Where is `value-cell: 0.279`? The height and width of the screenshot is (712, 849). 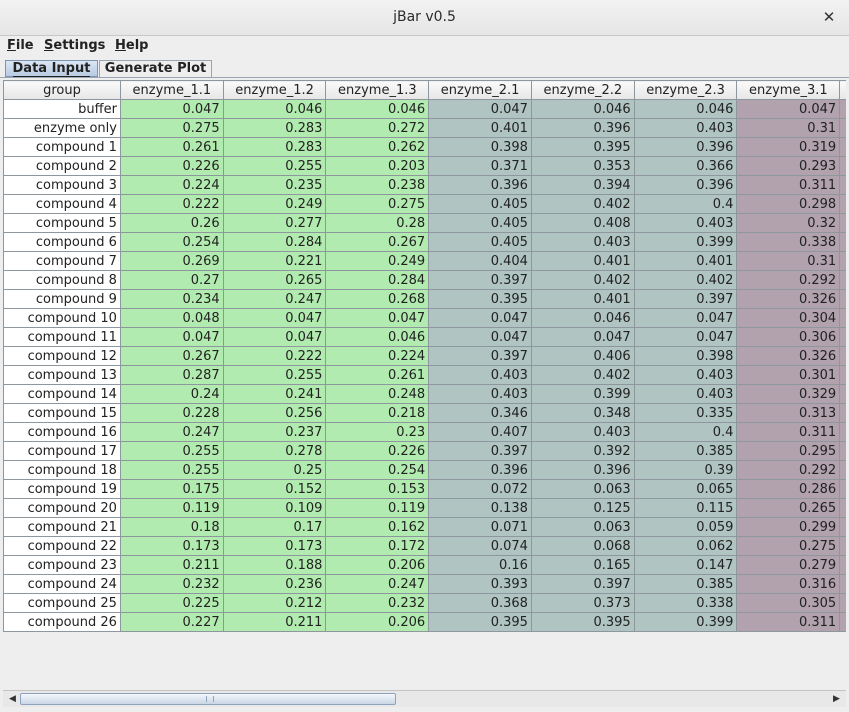 value-cell: 0.279 is located at coordinates (788, 565).